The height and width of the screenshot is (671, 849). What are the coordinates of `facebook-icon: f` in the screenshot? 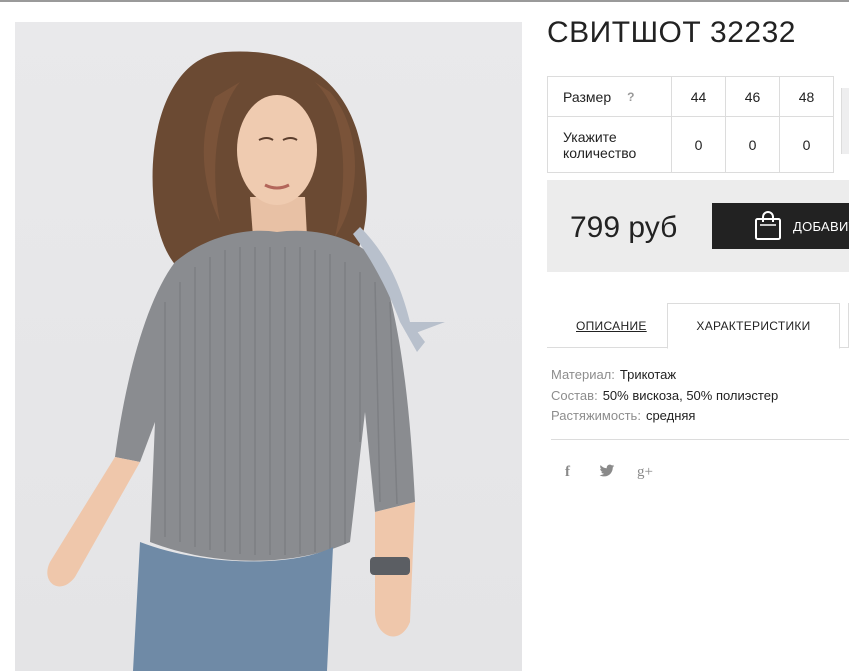 It's located at (567, 472).